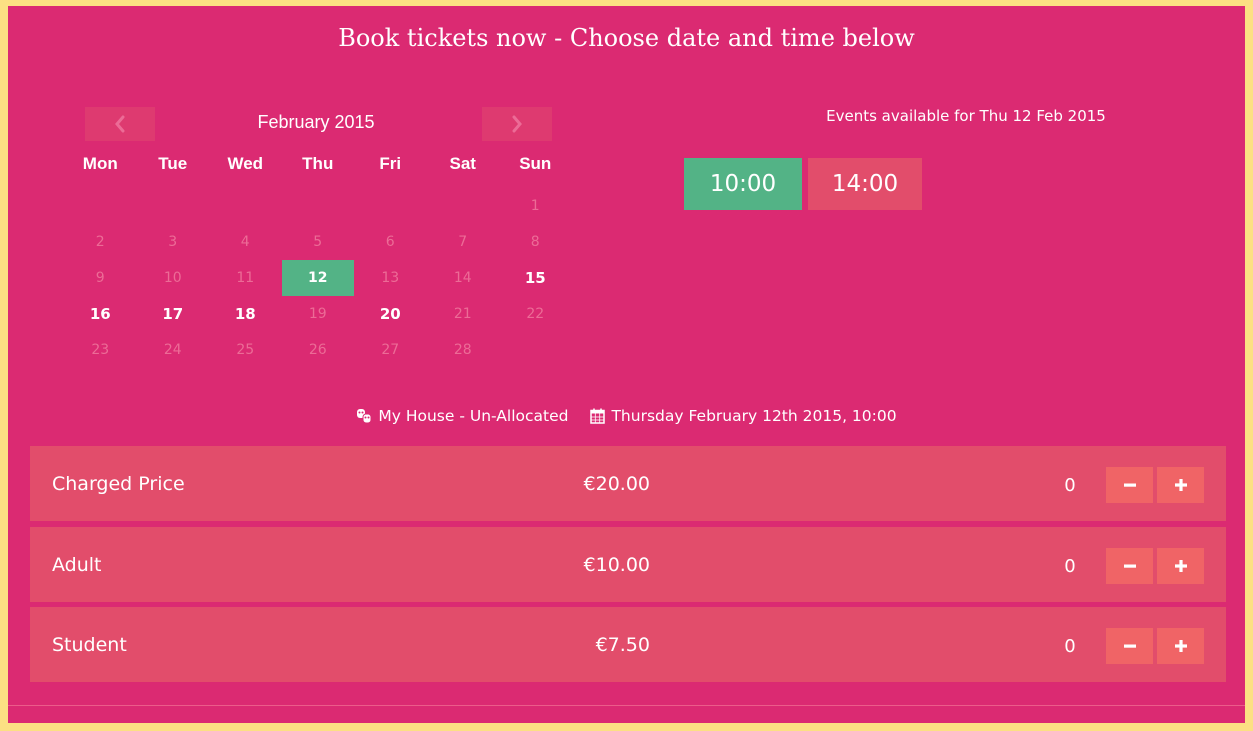  Describe the element at coordinates (462, 314) in the screenshot. I see `calendar-day: 21` at that location.